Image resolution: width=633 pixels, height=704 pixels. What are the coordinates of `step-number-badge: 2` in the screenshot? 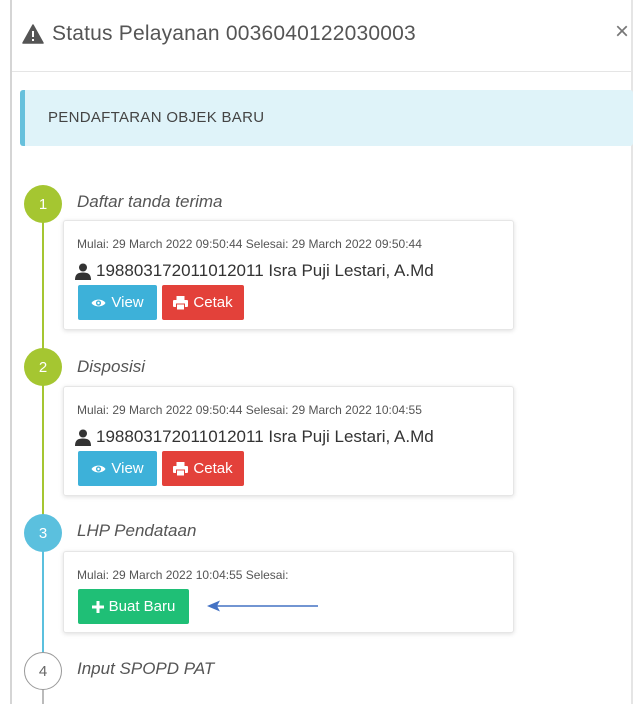 It's located at (43, 367).